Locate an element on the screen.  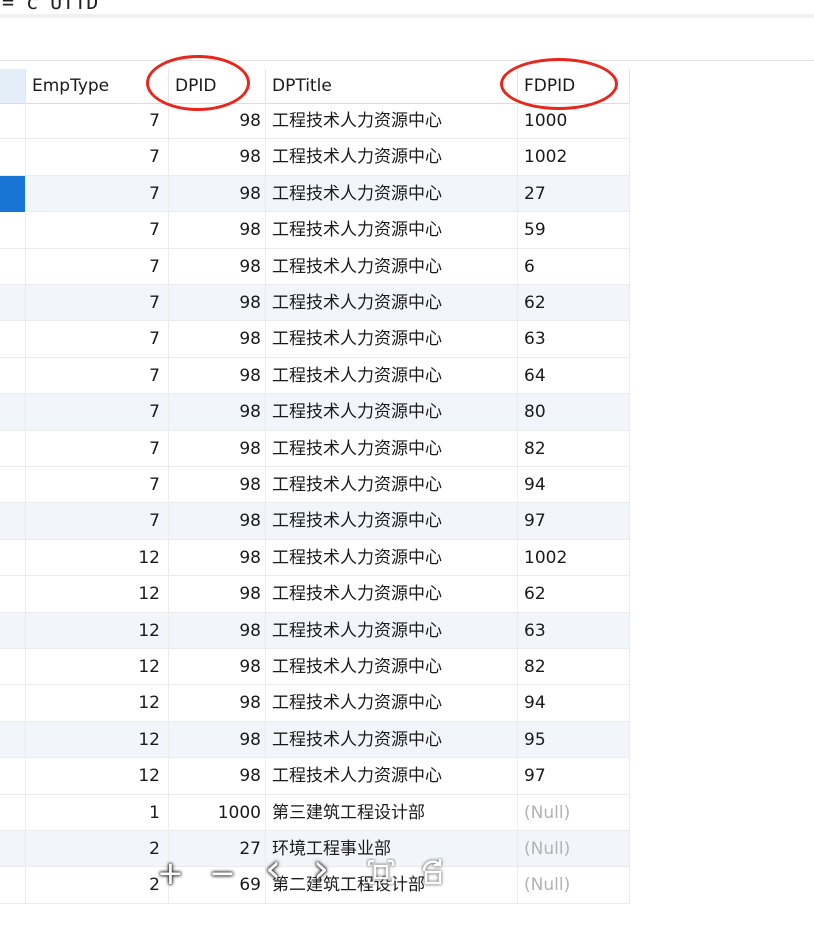
next-icon: › is located at coordinates (321, 869).